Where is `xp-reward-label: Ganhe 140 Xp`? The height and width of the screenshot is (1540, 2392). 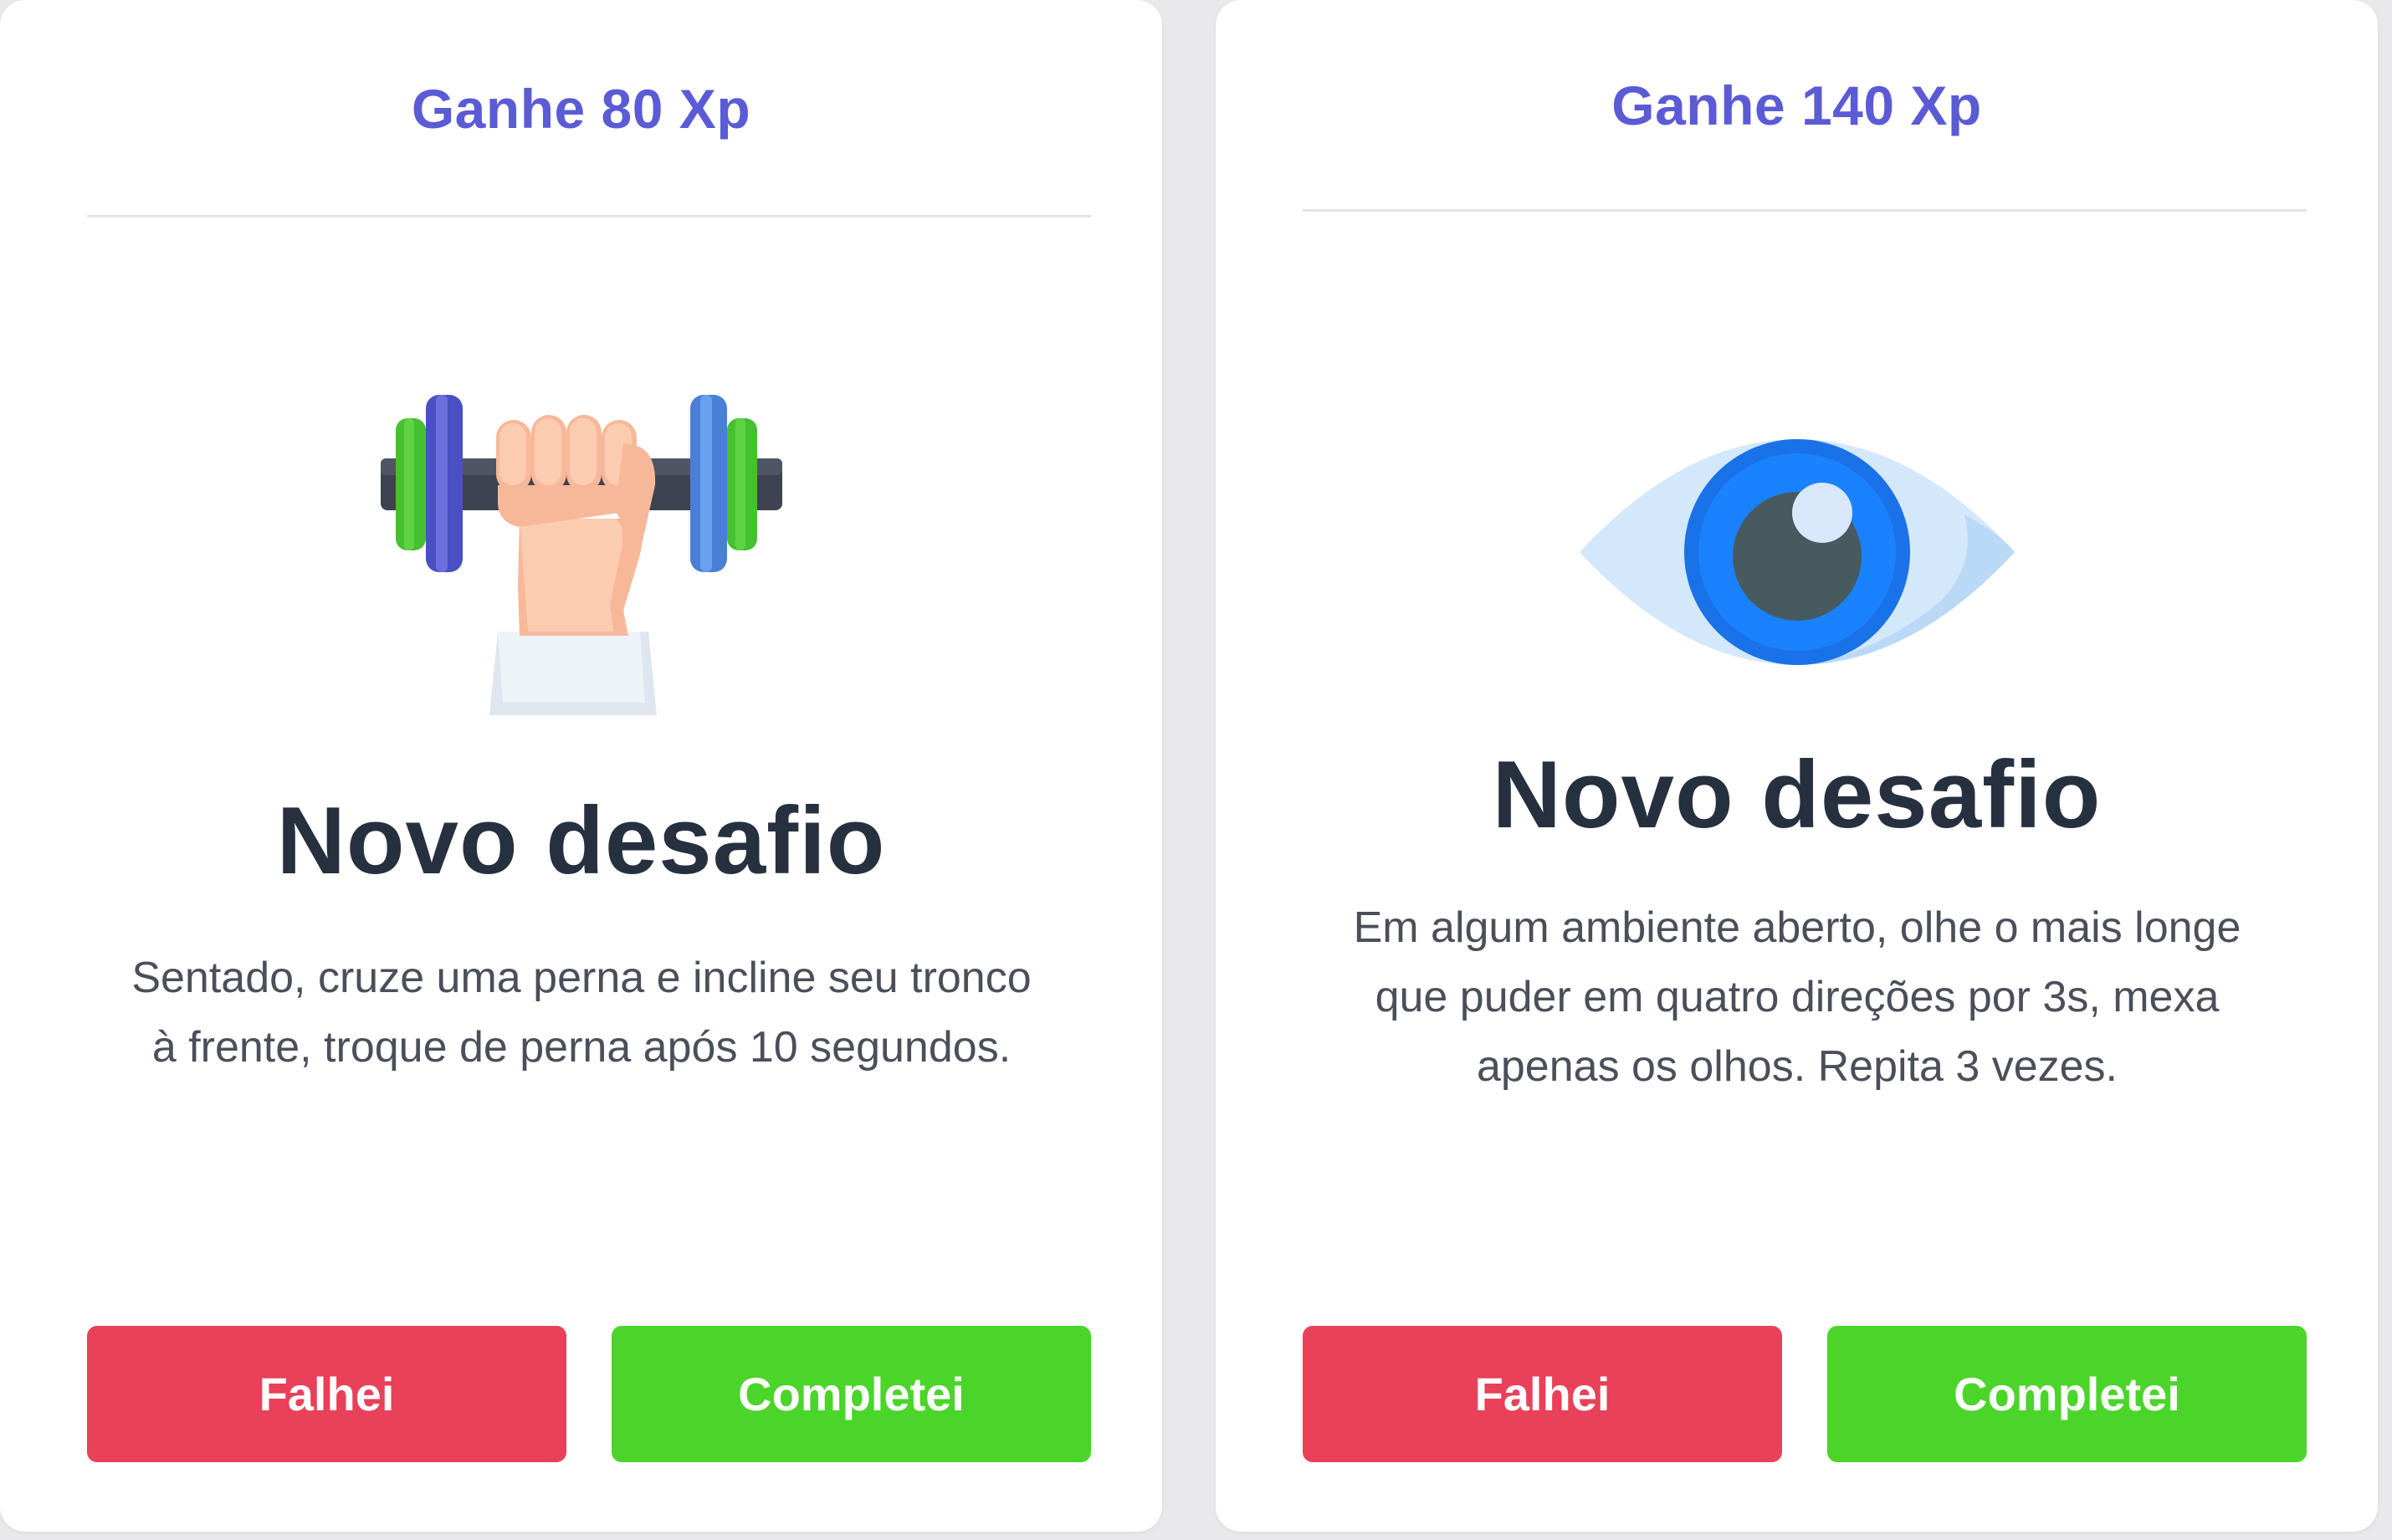 xp-reward-label: Ganhe 140 Xp is located at coordinates (1796, 105).